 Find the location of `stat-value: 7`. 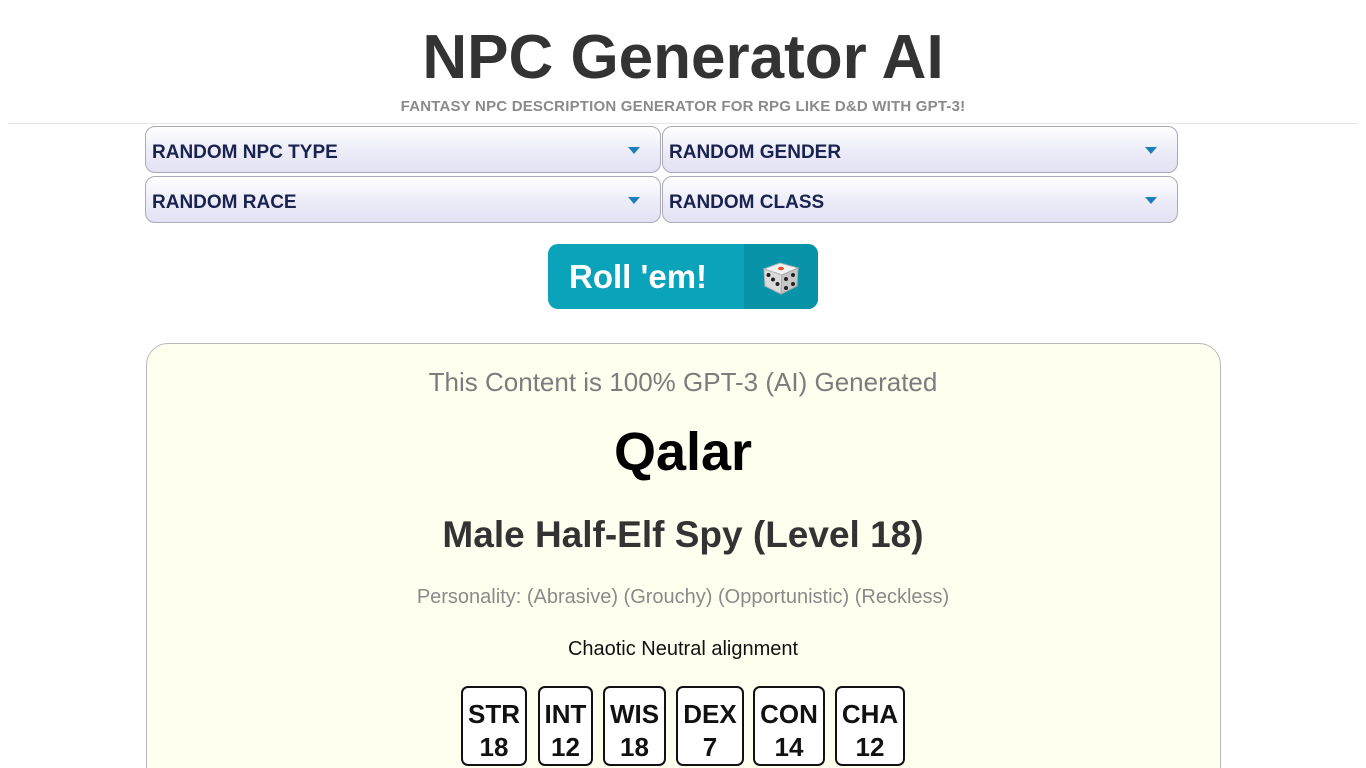

stat-value: 7 is located at coordinates (710, 747).